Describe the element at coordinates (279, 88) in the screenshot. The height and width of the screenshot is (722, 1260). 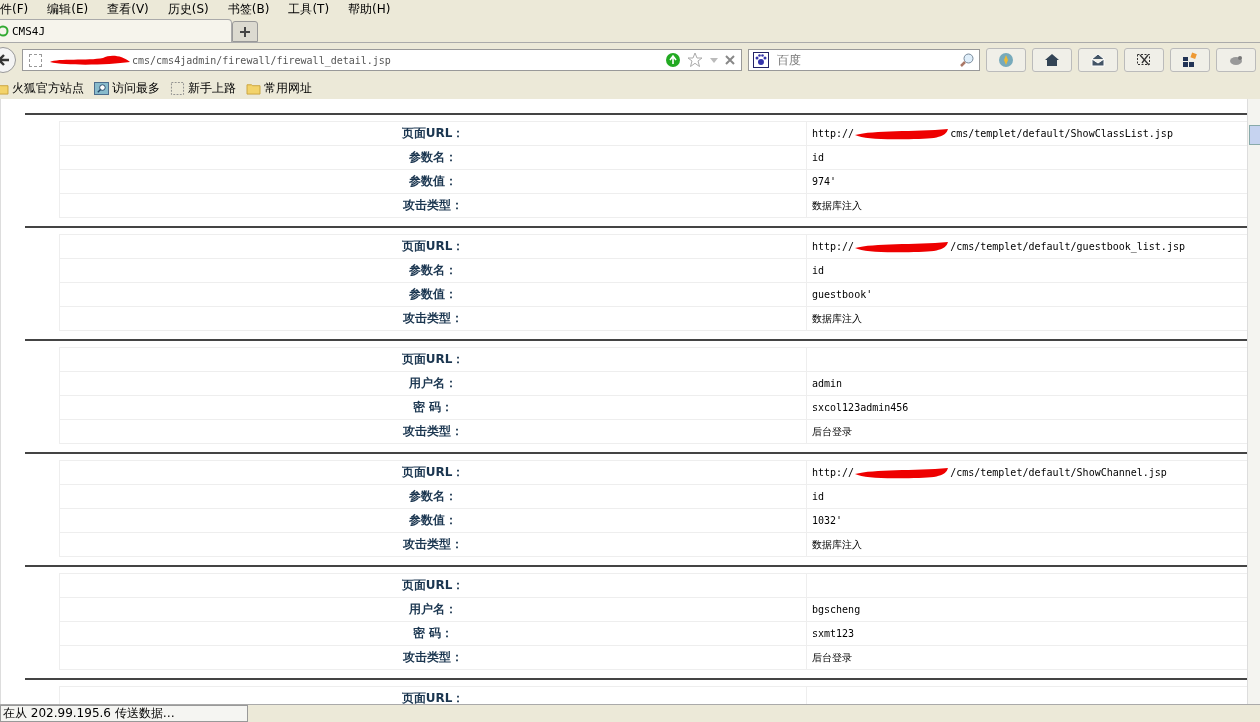
I see `bookmark-item: 常用网址` at that location.